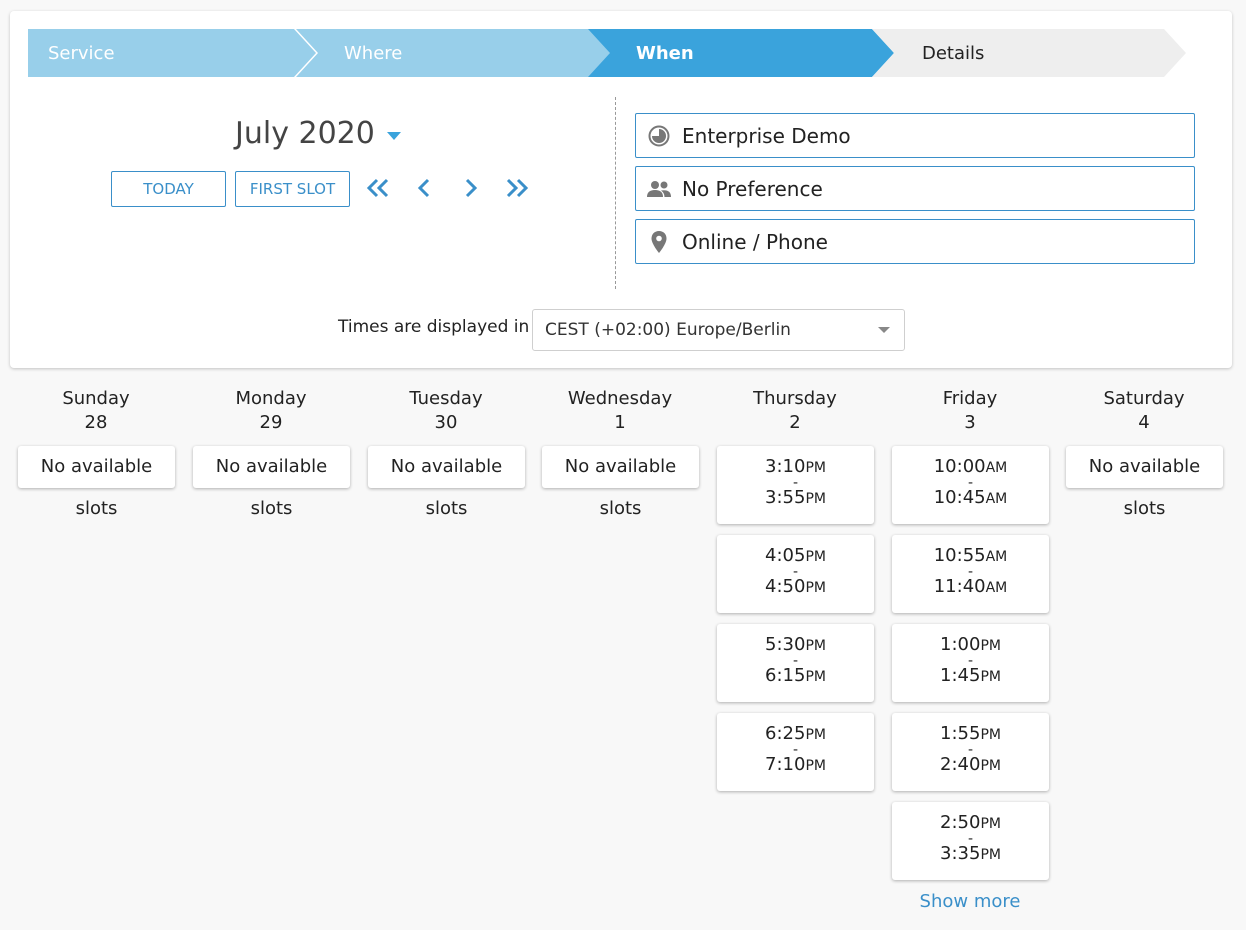 The image size is (1246, 930). Describe the element at coordinates (305, 133) in the screenshot. I see `month-label: July 2020` at that location.